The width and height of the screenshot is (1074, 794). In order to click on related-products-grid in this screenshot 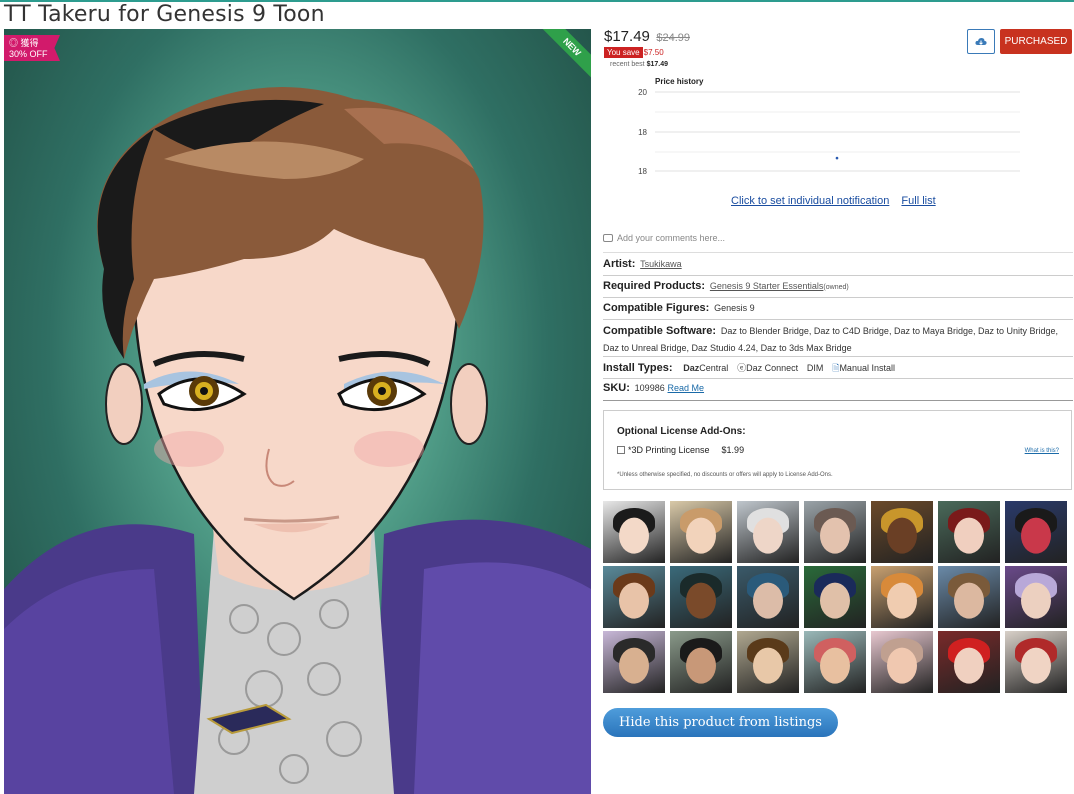, I will do `click(837, 597)`.